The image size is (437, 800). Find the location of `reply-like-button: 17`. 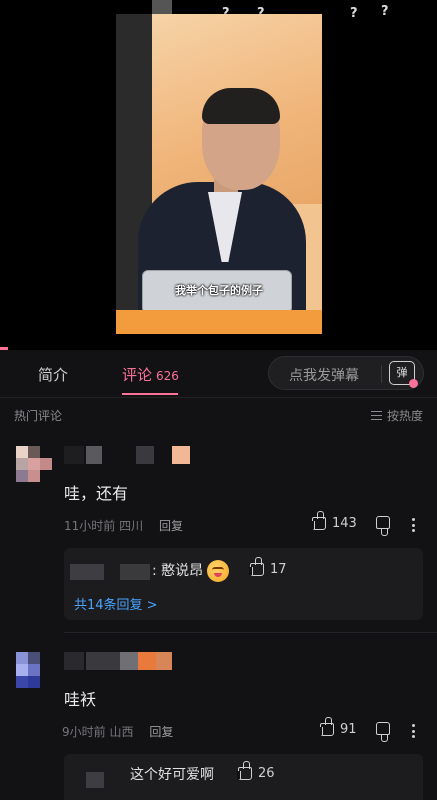

reply-like-button: 17 is located at coordinates (268, 567).